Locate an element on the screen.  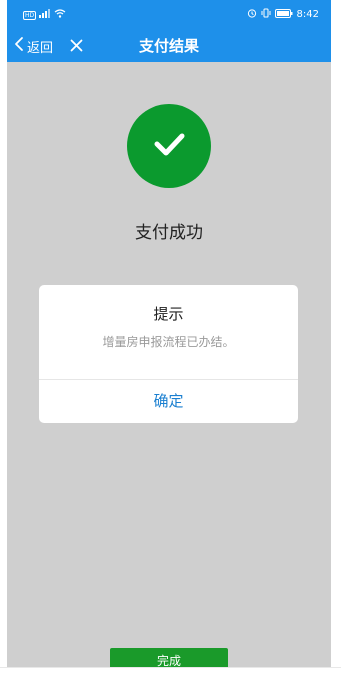
wifi-icon is located at coordinates (60, 15).